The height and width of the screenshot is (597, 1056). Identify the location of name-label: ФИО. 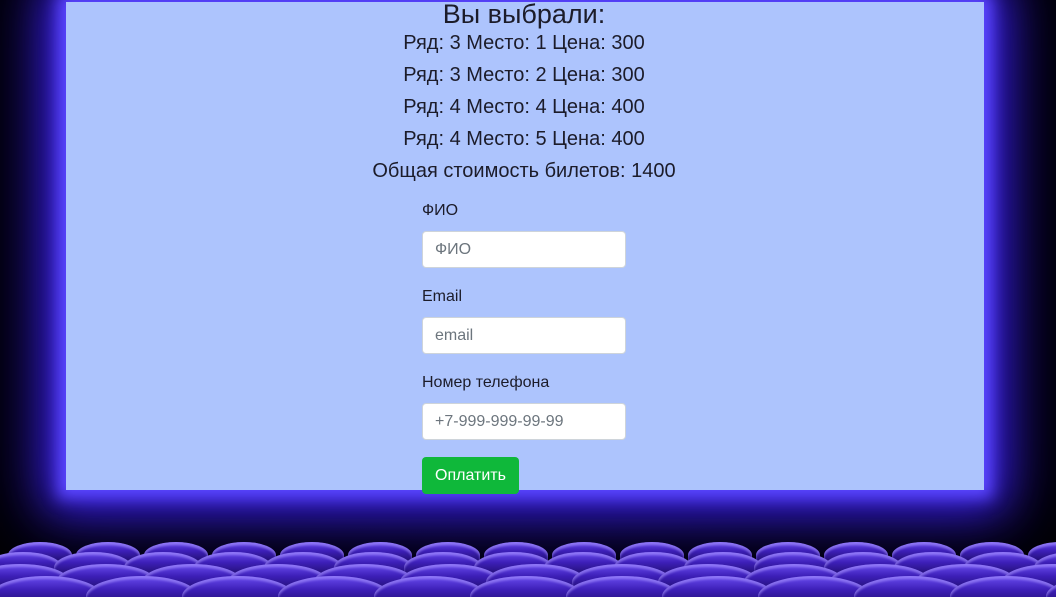
(440, 210).